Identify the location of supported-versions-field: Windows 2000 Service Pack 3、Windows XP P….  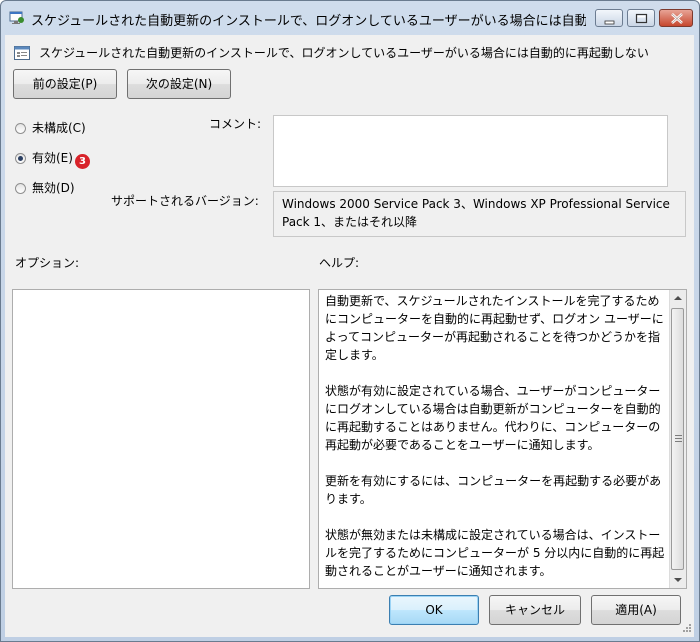
(479, 214).